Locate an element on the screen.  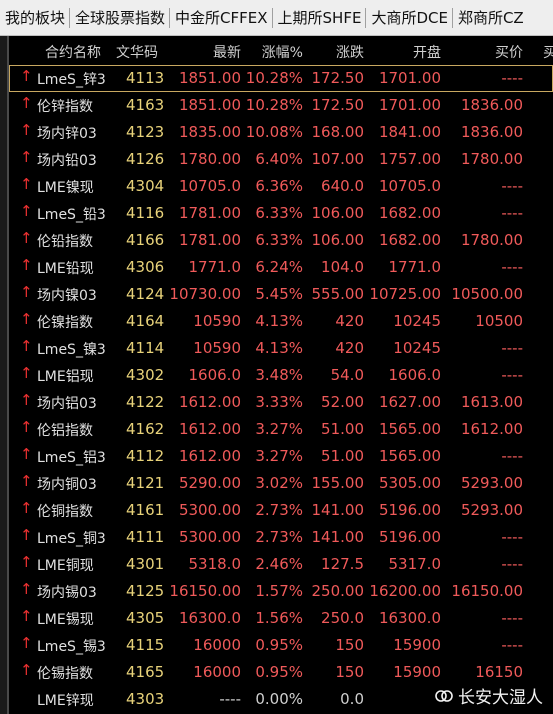
change-value: 420 is located at coordinates (349, 321).